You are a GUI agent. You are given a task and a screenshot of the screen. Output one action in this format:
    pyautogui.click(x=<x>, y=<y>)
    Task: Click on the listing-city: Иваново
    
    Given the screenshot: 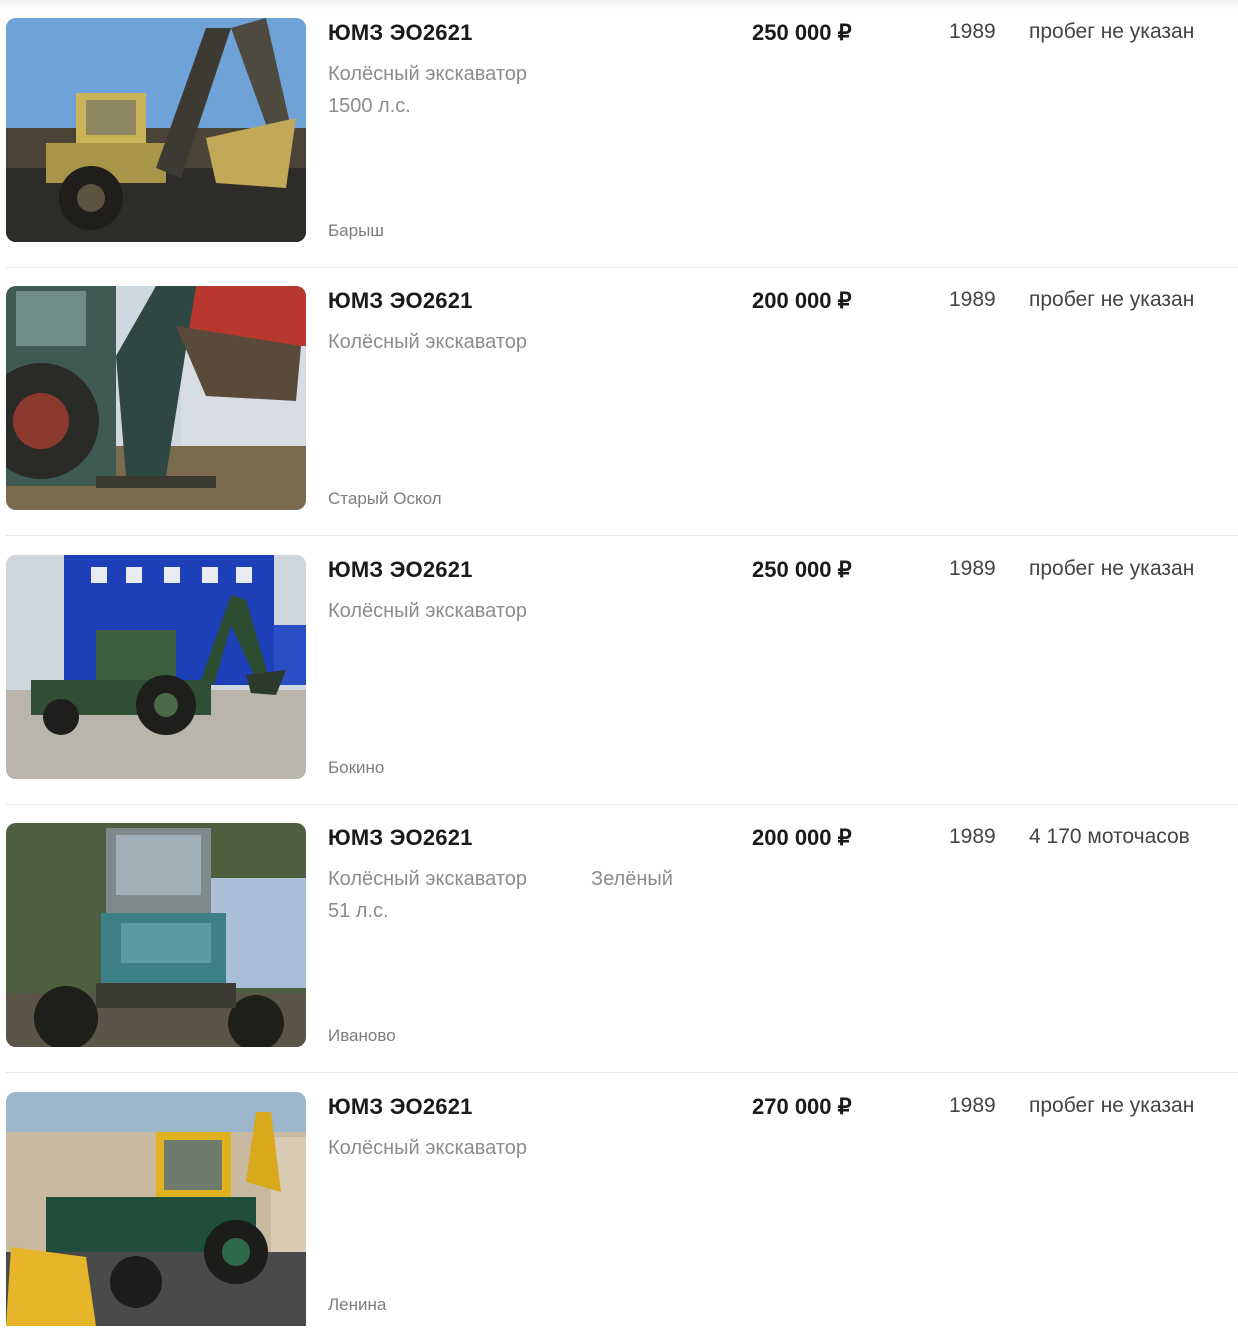 What is the action you would take?
    pyautogui.click(x=362, y=1035)
    